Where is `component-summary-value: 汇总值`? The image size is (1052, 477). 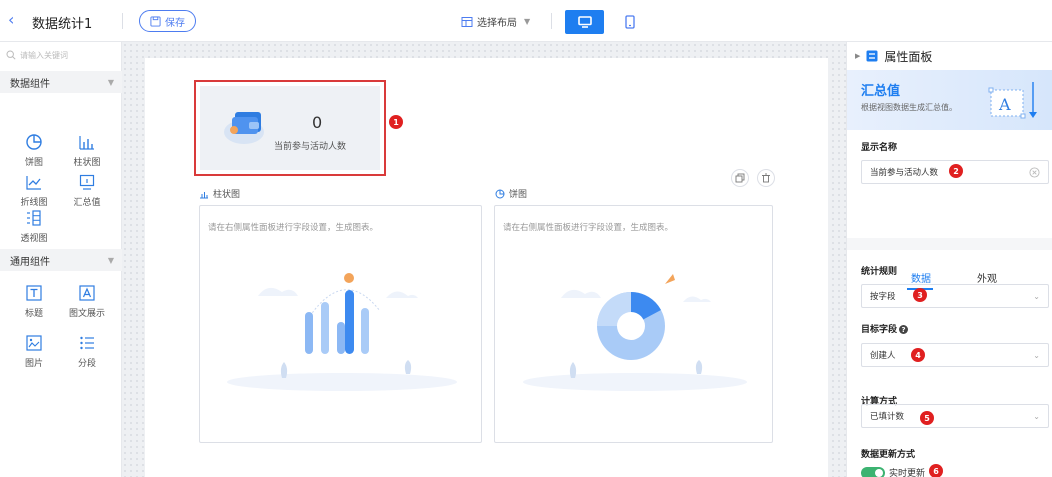 component-summary-value: 汇总值 is located at coordinates (87, 190).